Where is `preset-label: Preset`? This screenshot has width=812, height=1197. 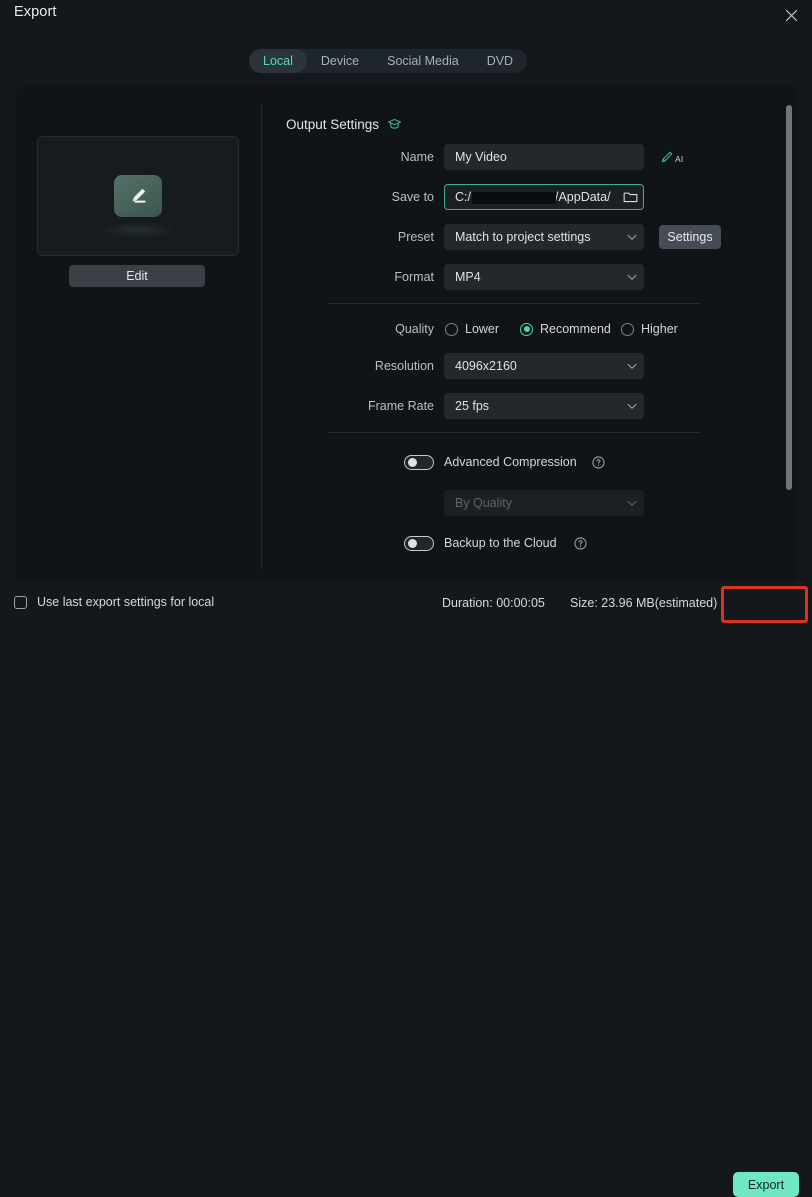
preset-label: Preset is located at coordinates (415, 237).